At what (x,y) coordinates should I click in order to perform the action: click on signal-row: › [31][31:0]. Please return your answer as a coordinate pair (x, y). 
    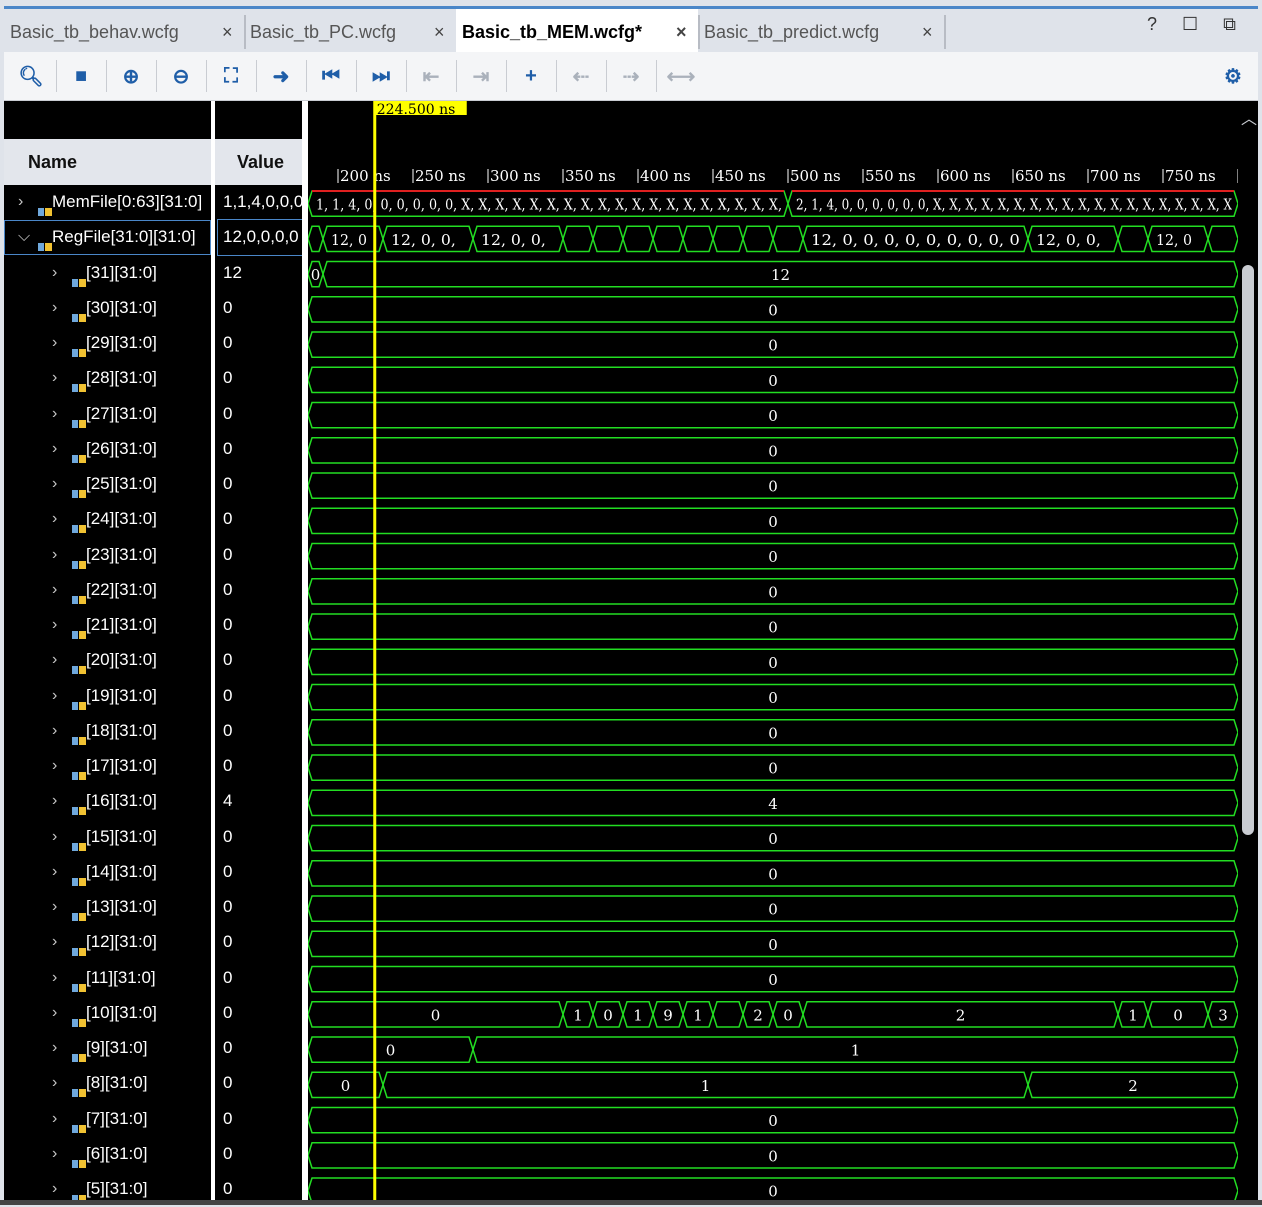
    Looking at the image, I should click on (107, 273).